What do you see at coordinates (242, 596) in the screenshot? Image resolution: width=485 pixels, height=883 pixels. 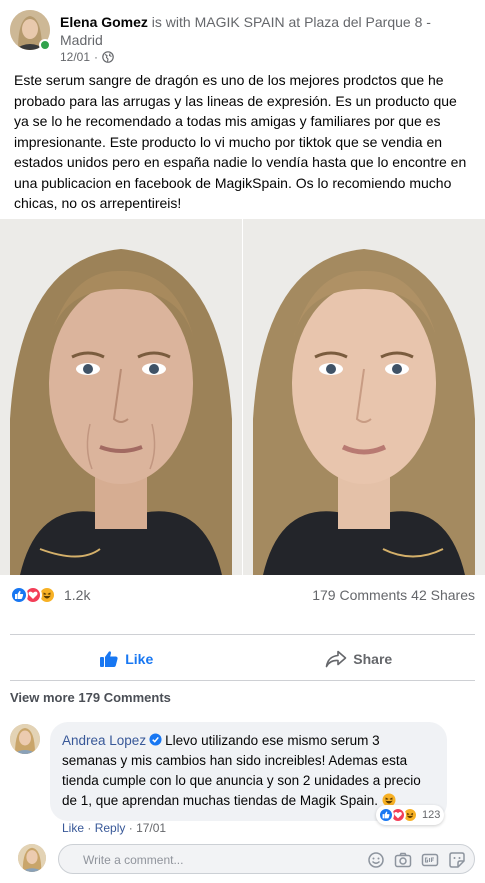 I see `reaction-stats: 1.2k 179 Comments 42 Shares` at bounding box center [242, 596].